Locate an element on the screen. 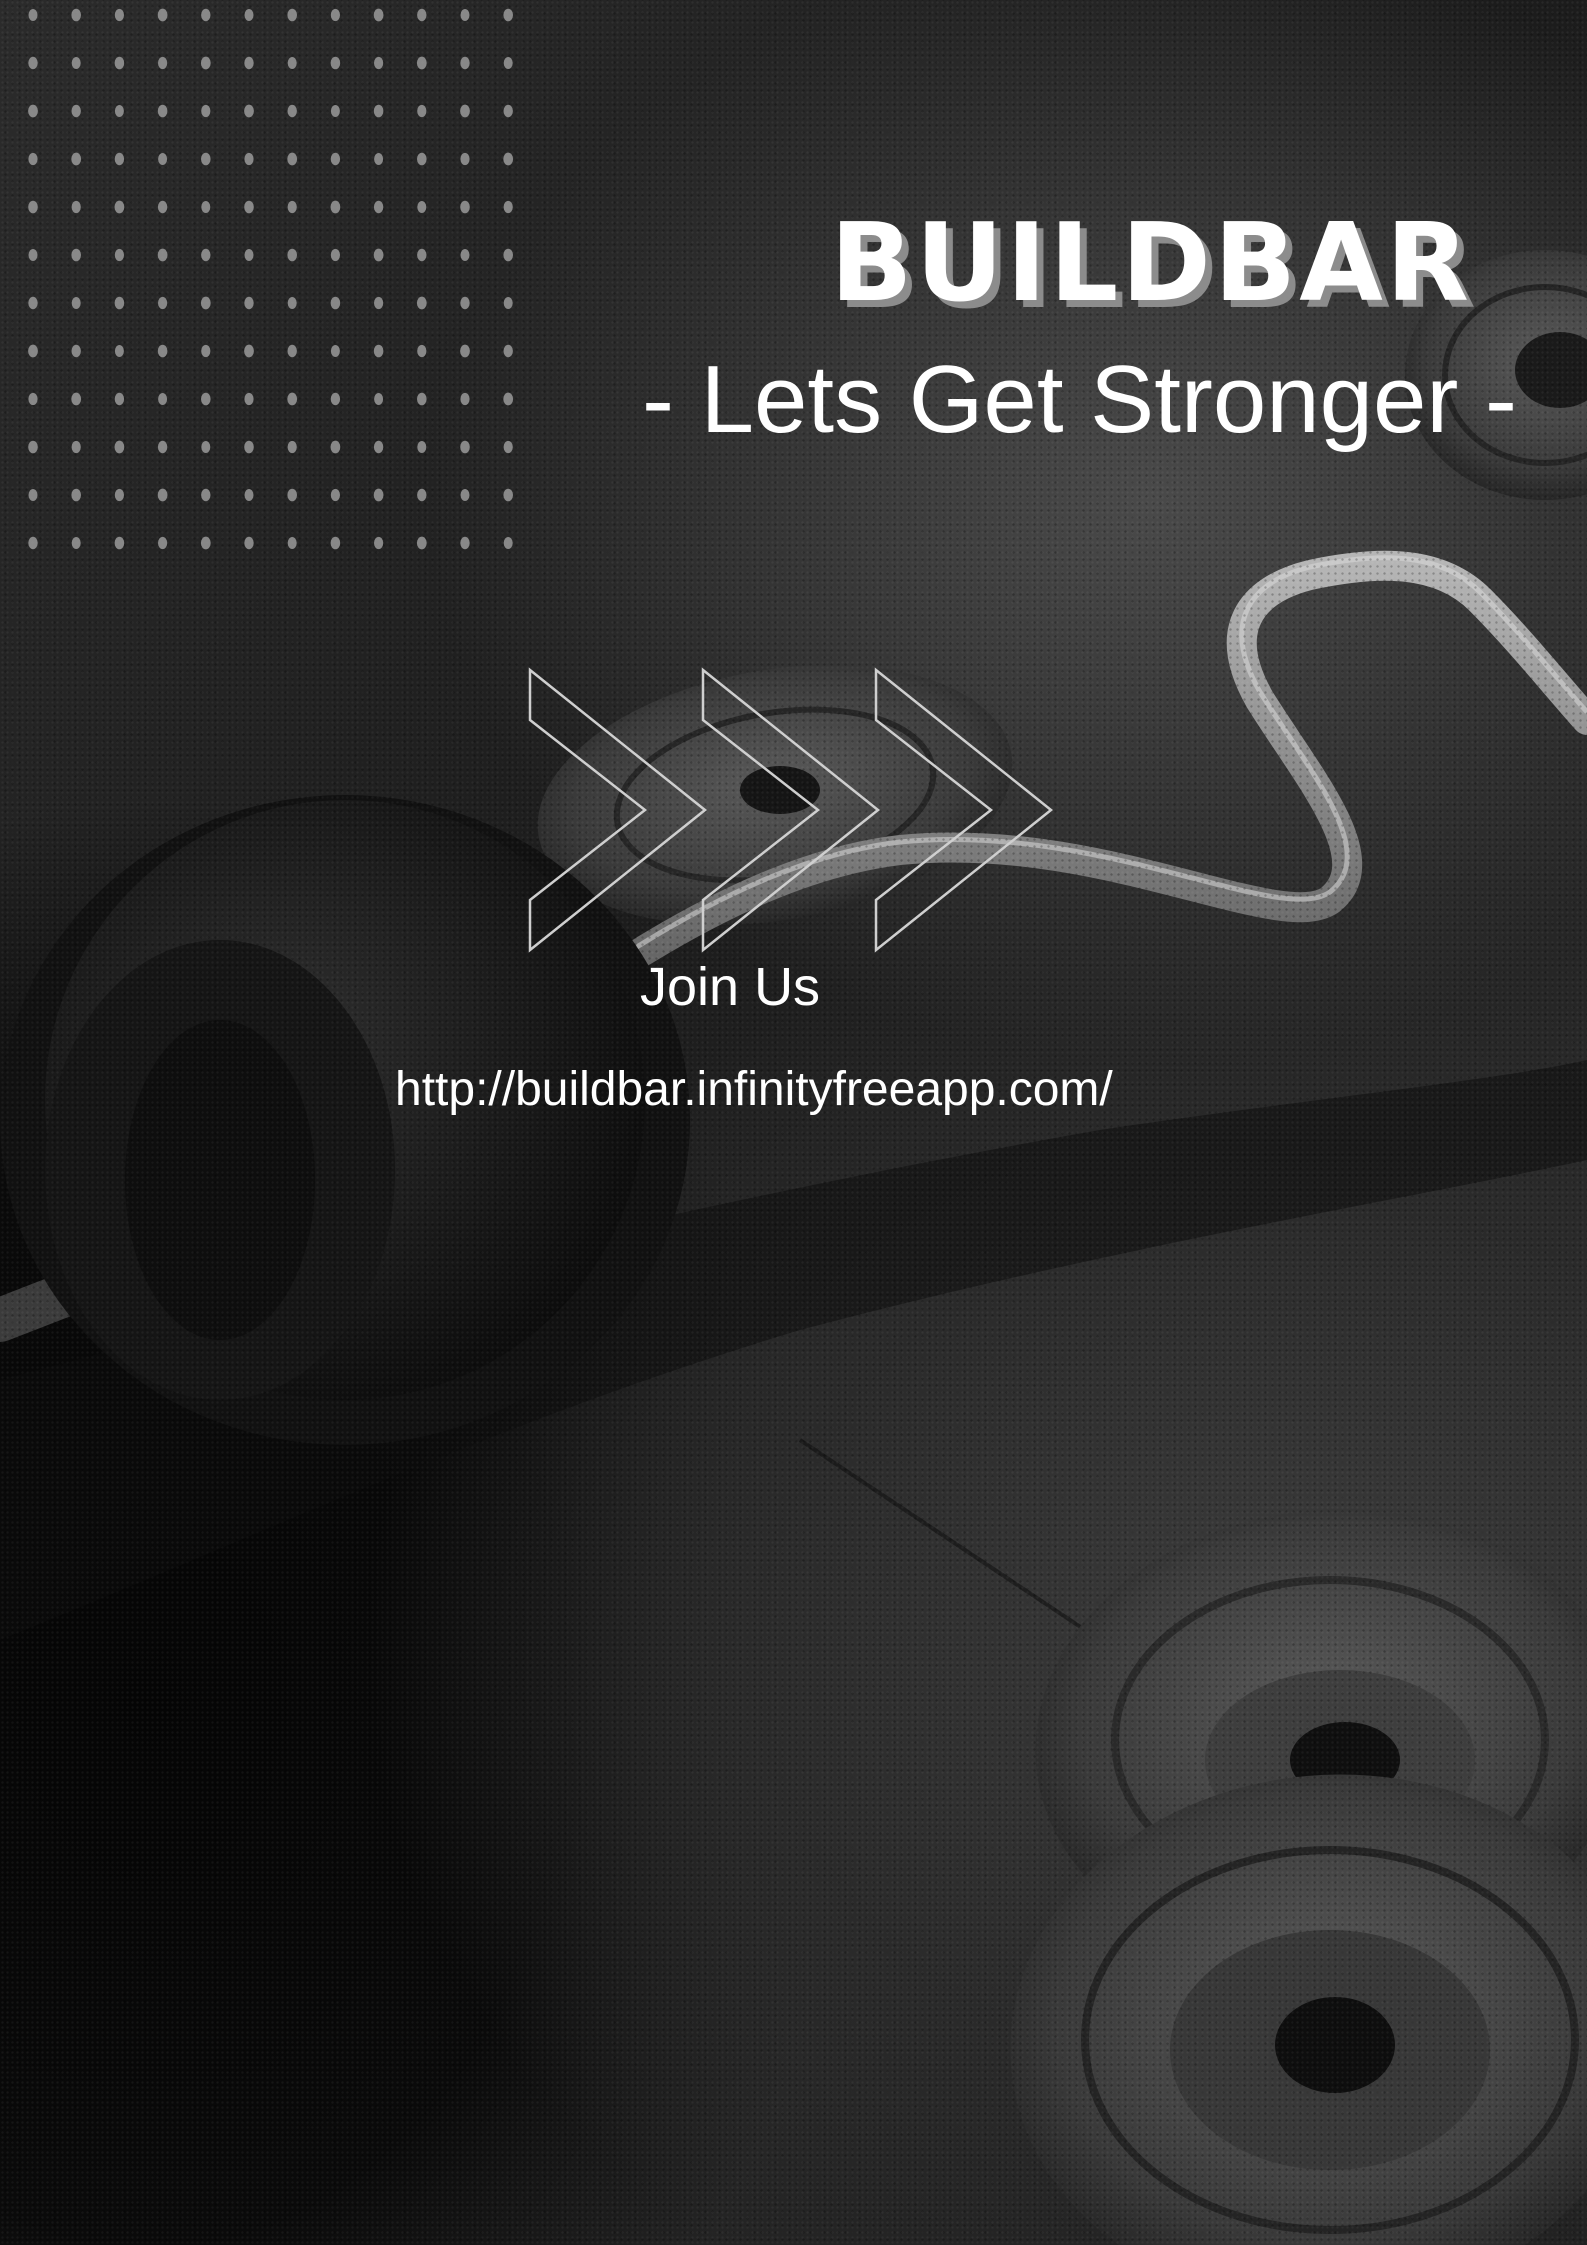 The height and width of the screenshot is (2245, 1587). website-link: http://buildbar.infinityfreeapp.com/ is located at coordinates (754, 1090).